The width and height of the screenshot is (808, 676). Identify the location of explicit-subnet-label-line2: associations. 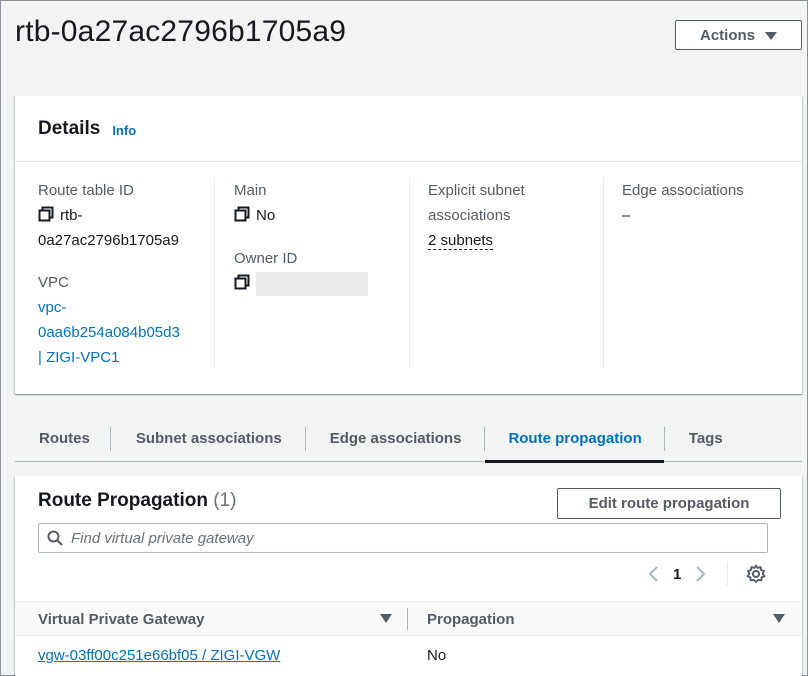
(469, 215).